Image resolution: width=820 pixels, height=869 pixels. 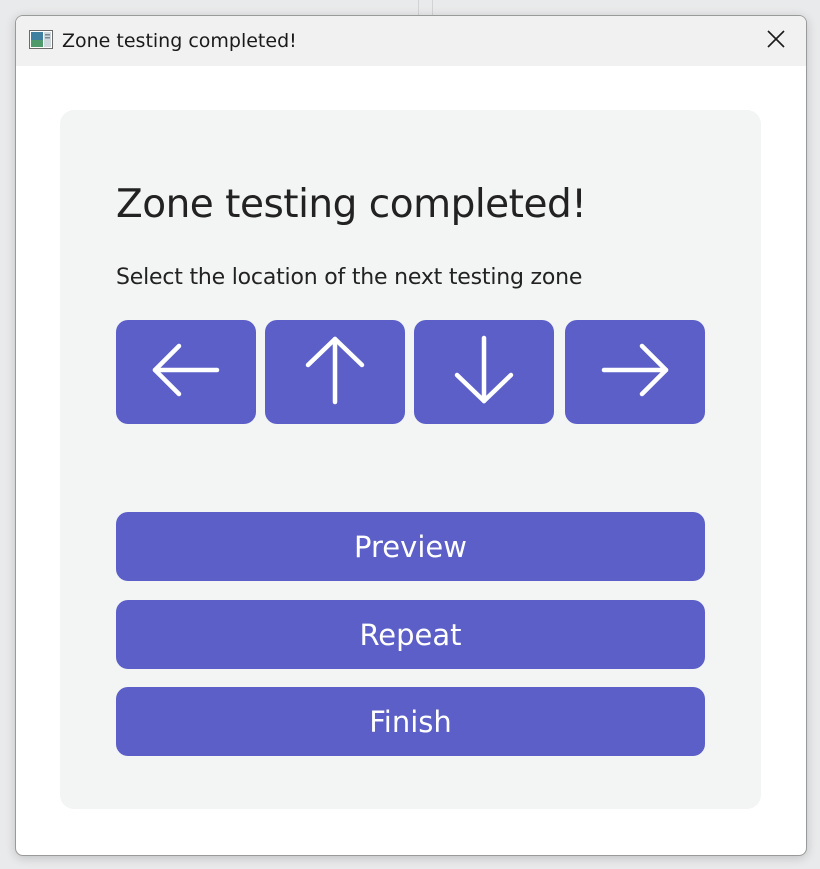 What do you see at coordinates (179, 41) in the screenshot?
I see `window-title: Zone testing completed!` at bounding box center [179, 41].